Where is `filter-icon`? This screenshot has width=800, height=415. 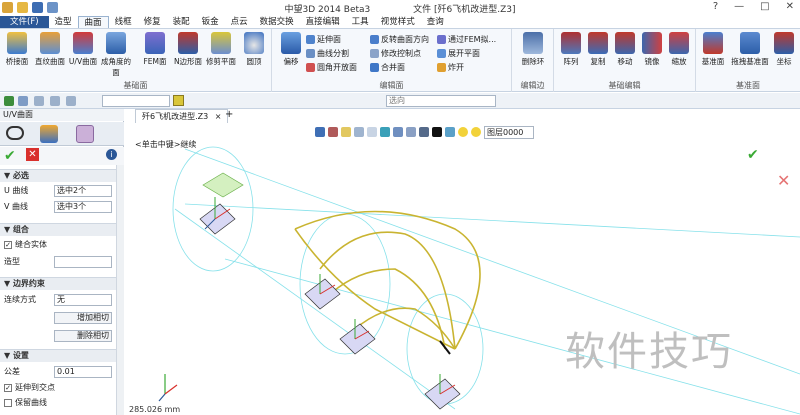
filter-icon is located at coordinates (23, 101).